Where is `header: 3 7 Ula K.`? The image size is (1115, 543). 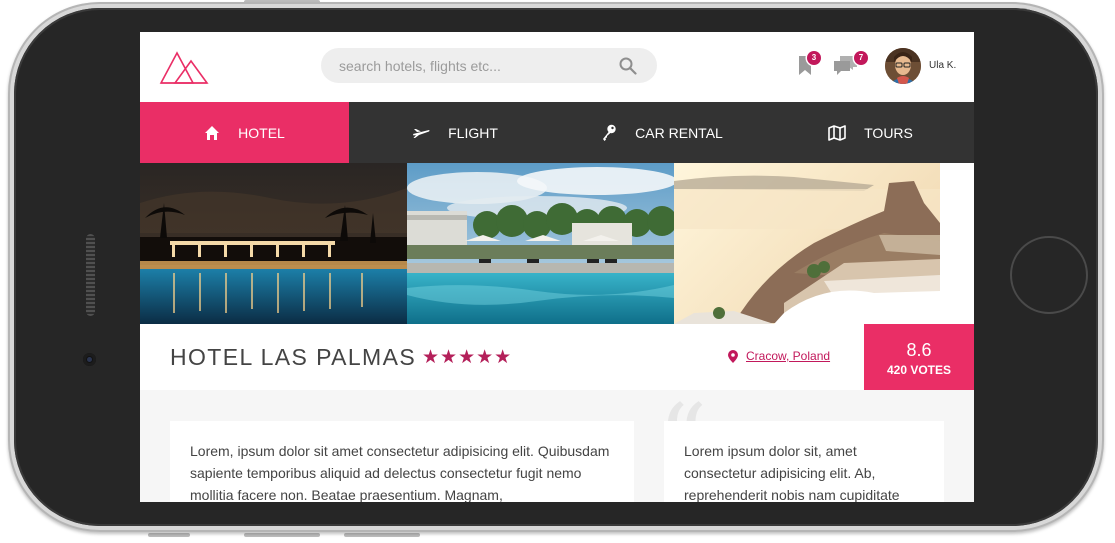 header: 3 7 Ula K. is located at coordinates (557, 67).